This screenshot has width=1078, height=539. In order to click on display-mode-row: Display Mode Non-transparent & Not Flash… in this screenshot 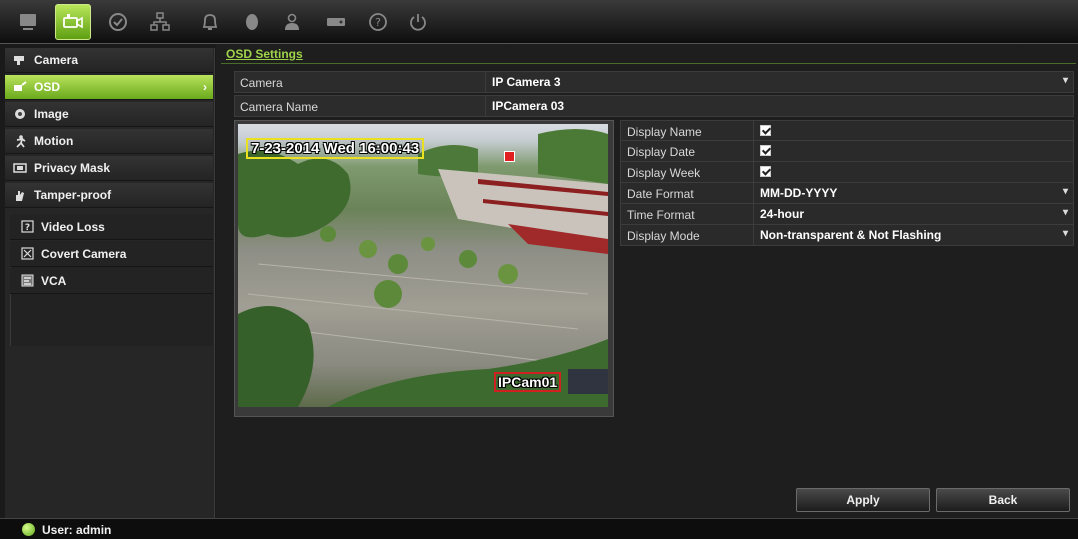, I will do `click(847, 235)`.